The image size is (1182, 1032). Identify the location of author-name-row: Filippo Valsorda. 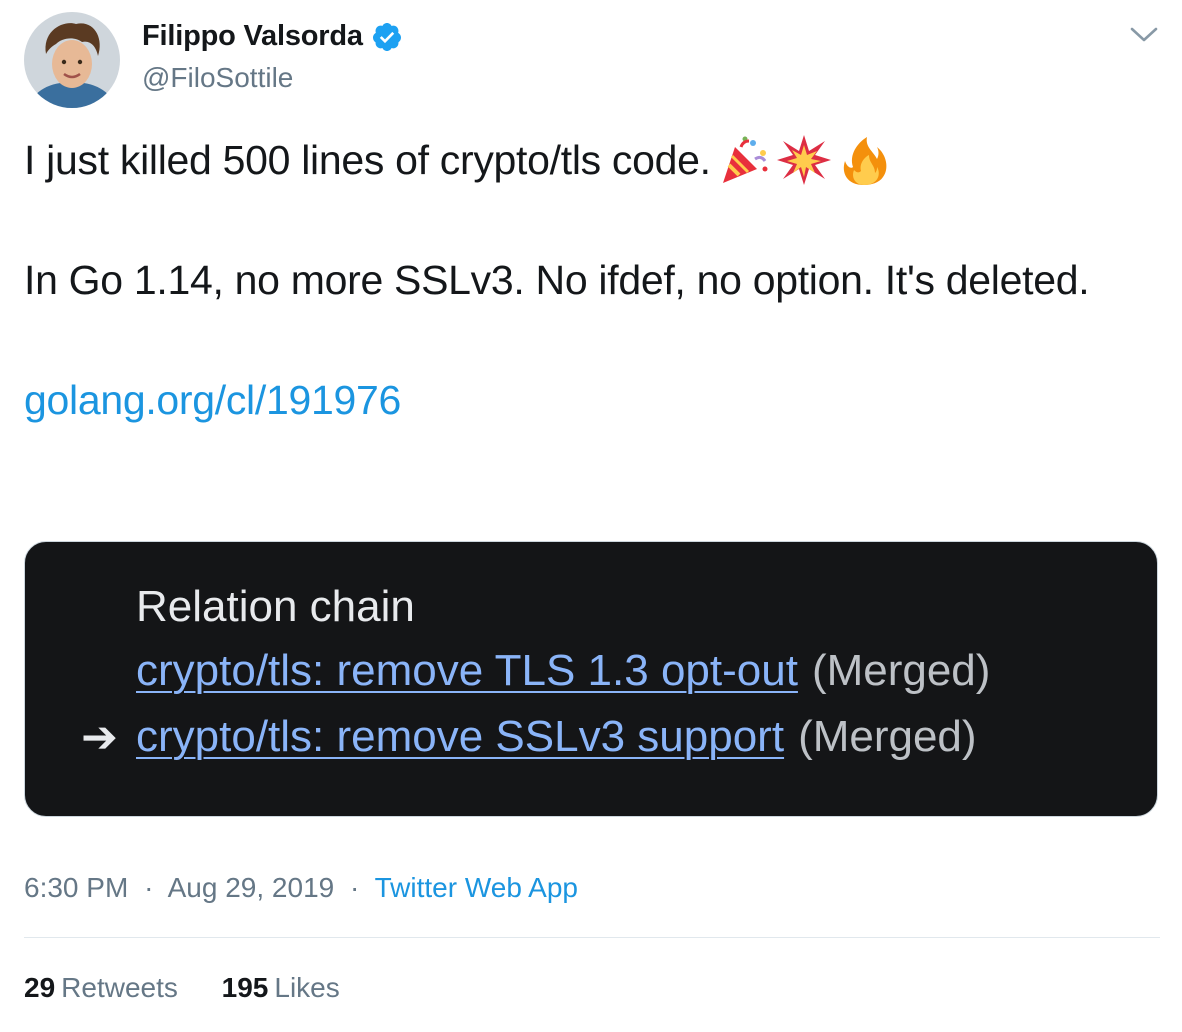
(272, 36).